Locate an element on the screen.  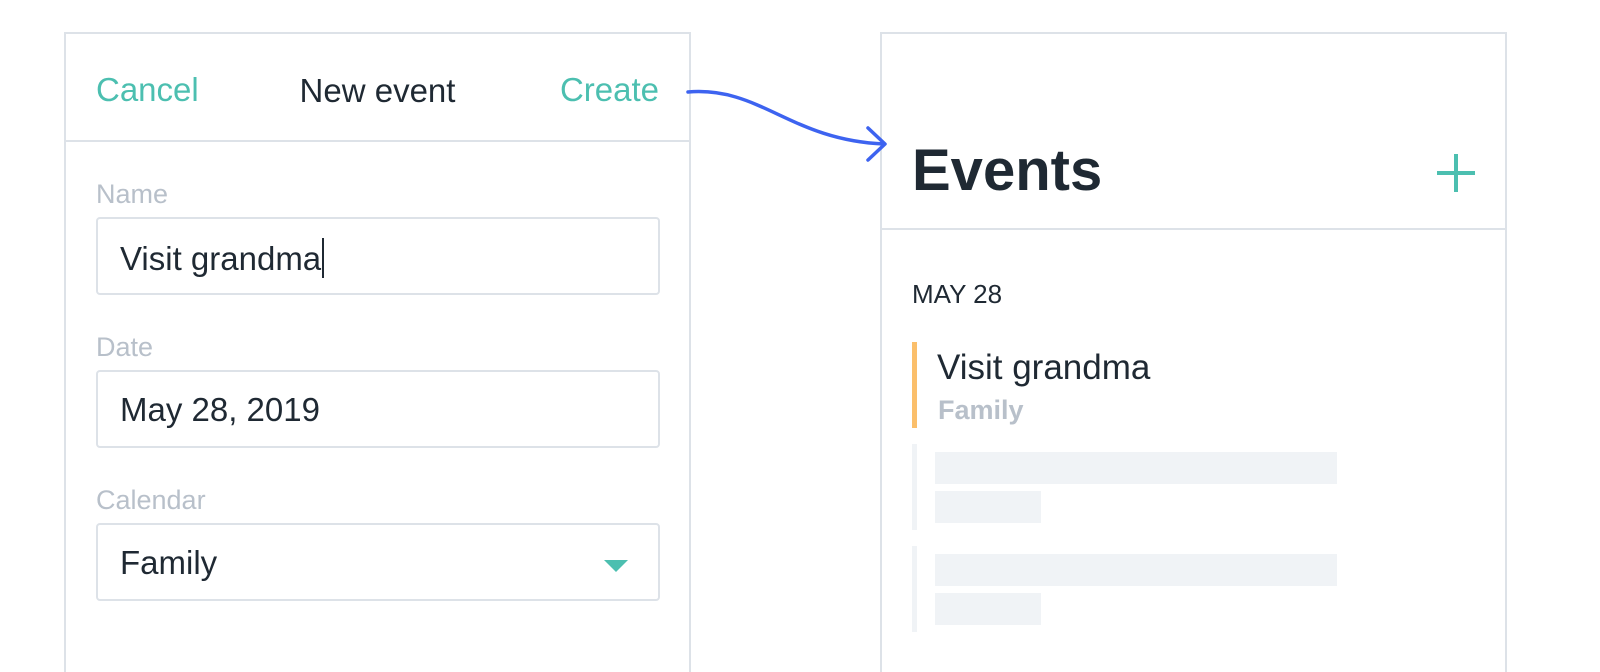
name-field-value: Visit grandma is located at coordinates (222, 258).